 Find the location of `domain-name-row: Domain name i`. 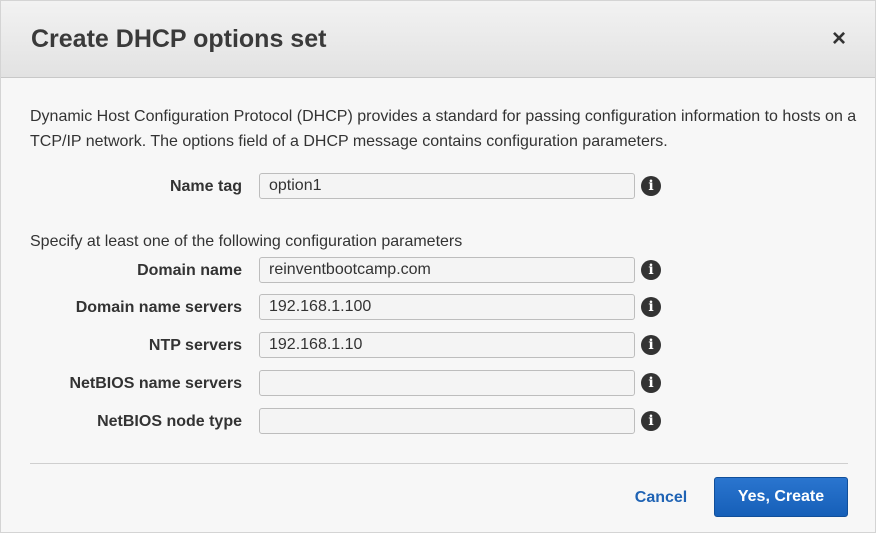

domain-name-row: Domain name i is located at coordinates (438, 271).